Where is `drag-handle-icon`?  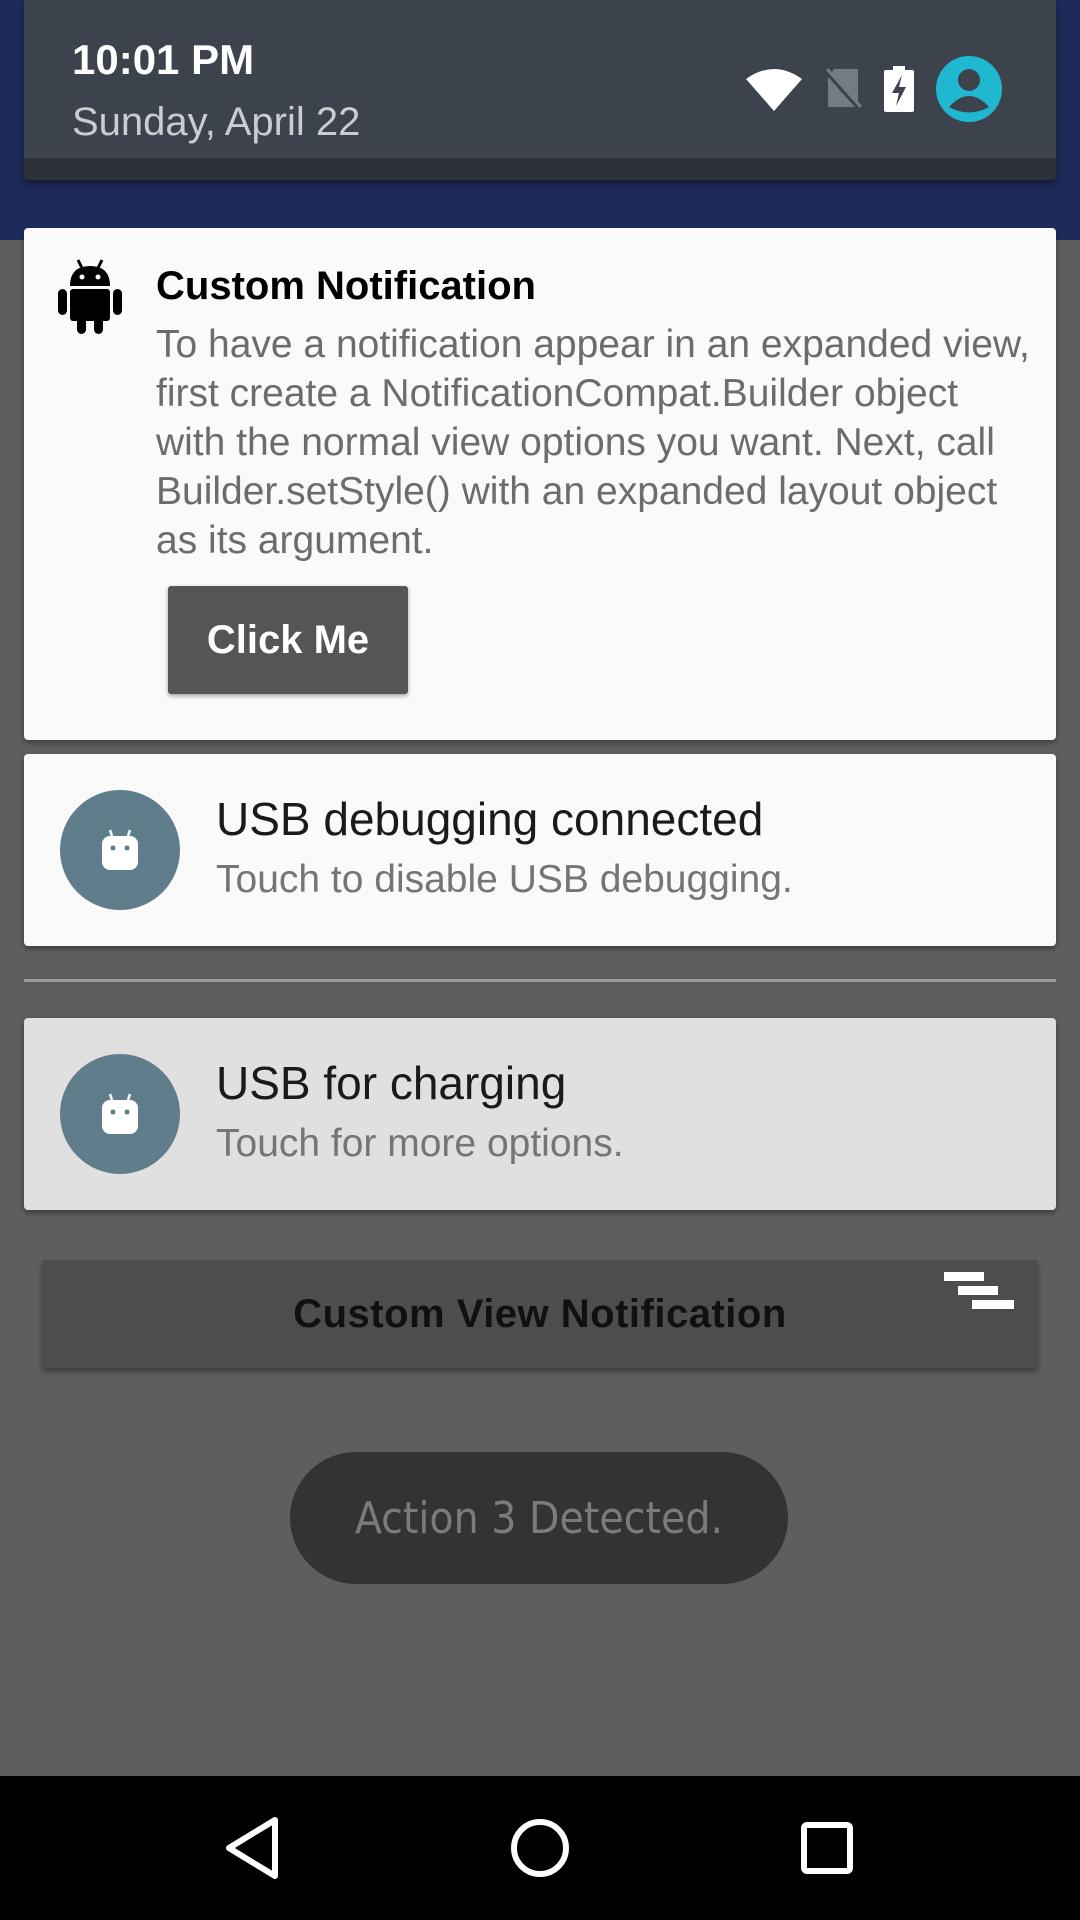
drag-handle-icon is located at coordinates (976, 1300).